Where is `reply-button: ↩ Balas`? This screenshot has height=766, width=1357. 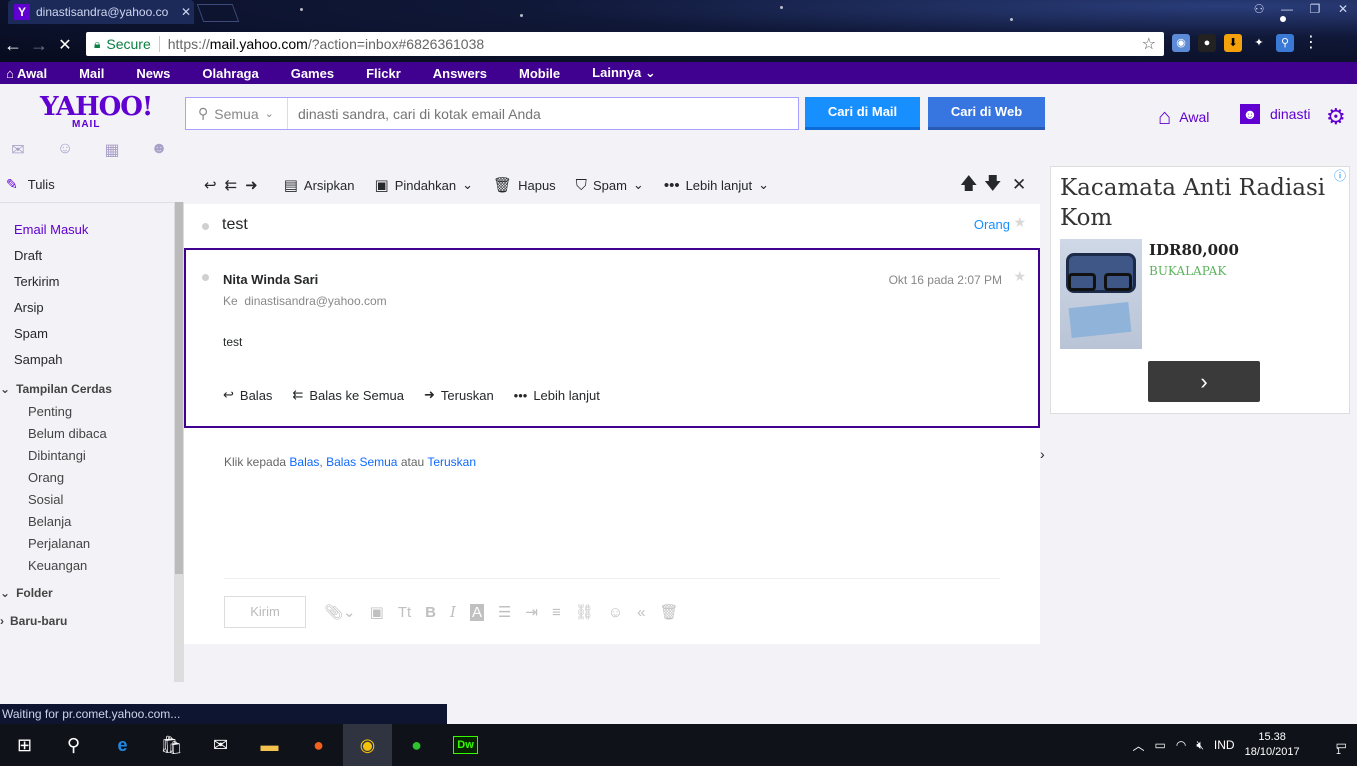 reply-button: ↩ Balas is located at coordinates (247, 395).